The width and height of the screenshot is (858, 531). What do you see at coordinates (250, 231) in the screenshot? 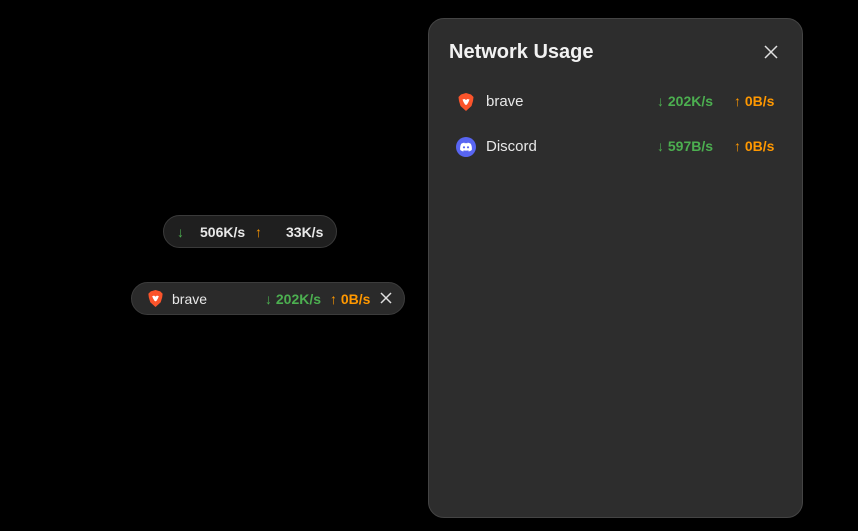
I see `network-speed-widget: ↓ 506K/s ↑ 33K/s` at bounding box center [250, 231].